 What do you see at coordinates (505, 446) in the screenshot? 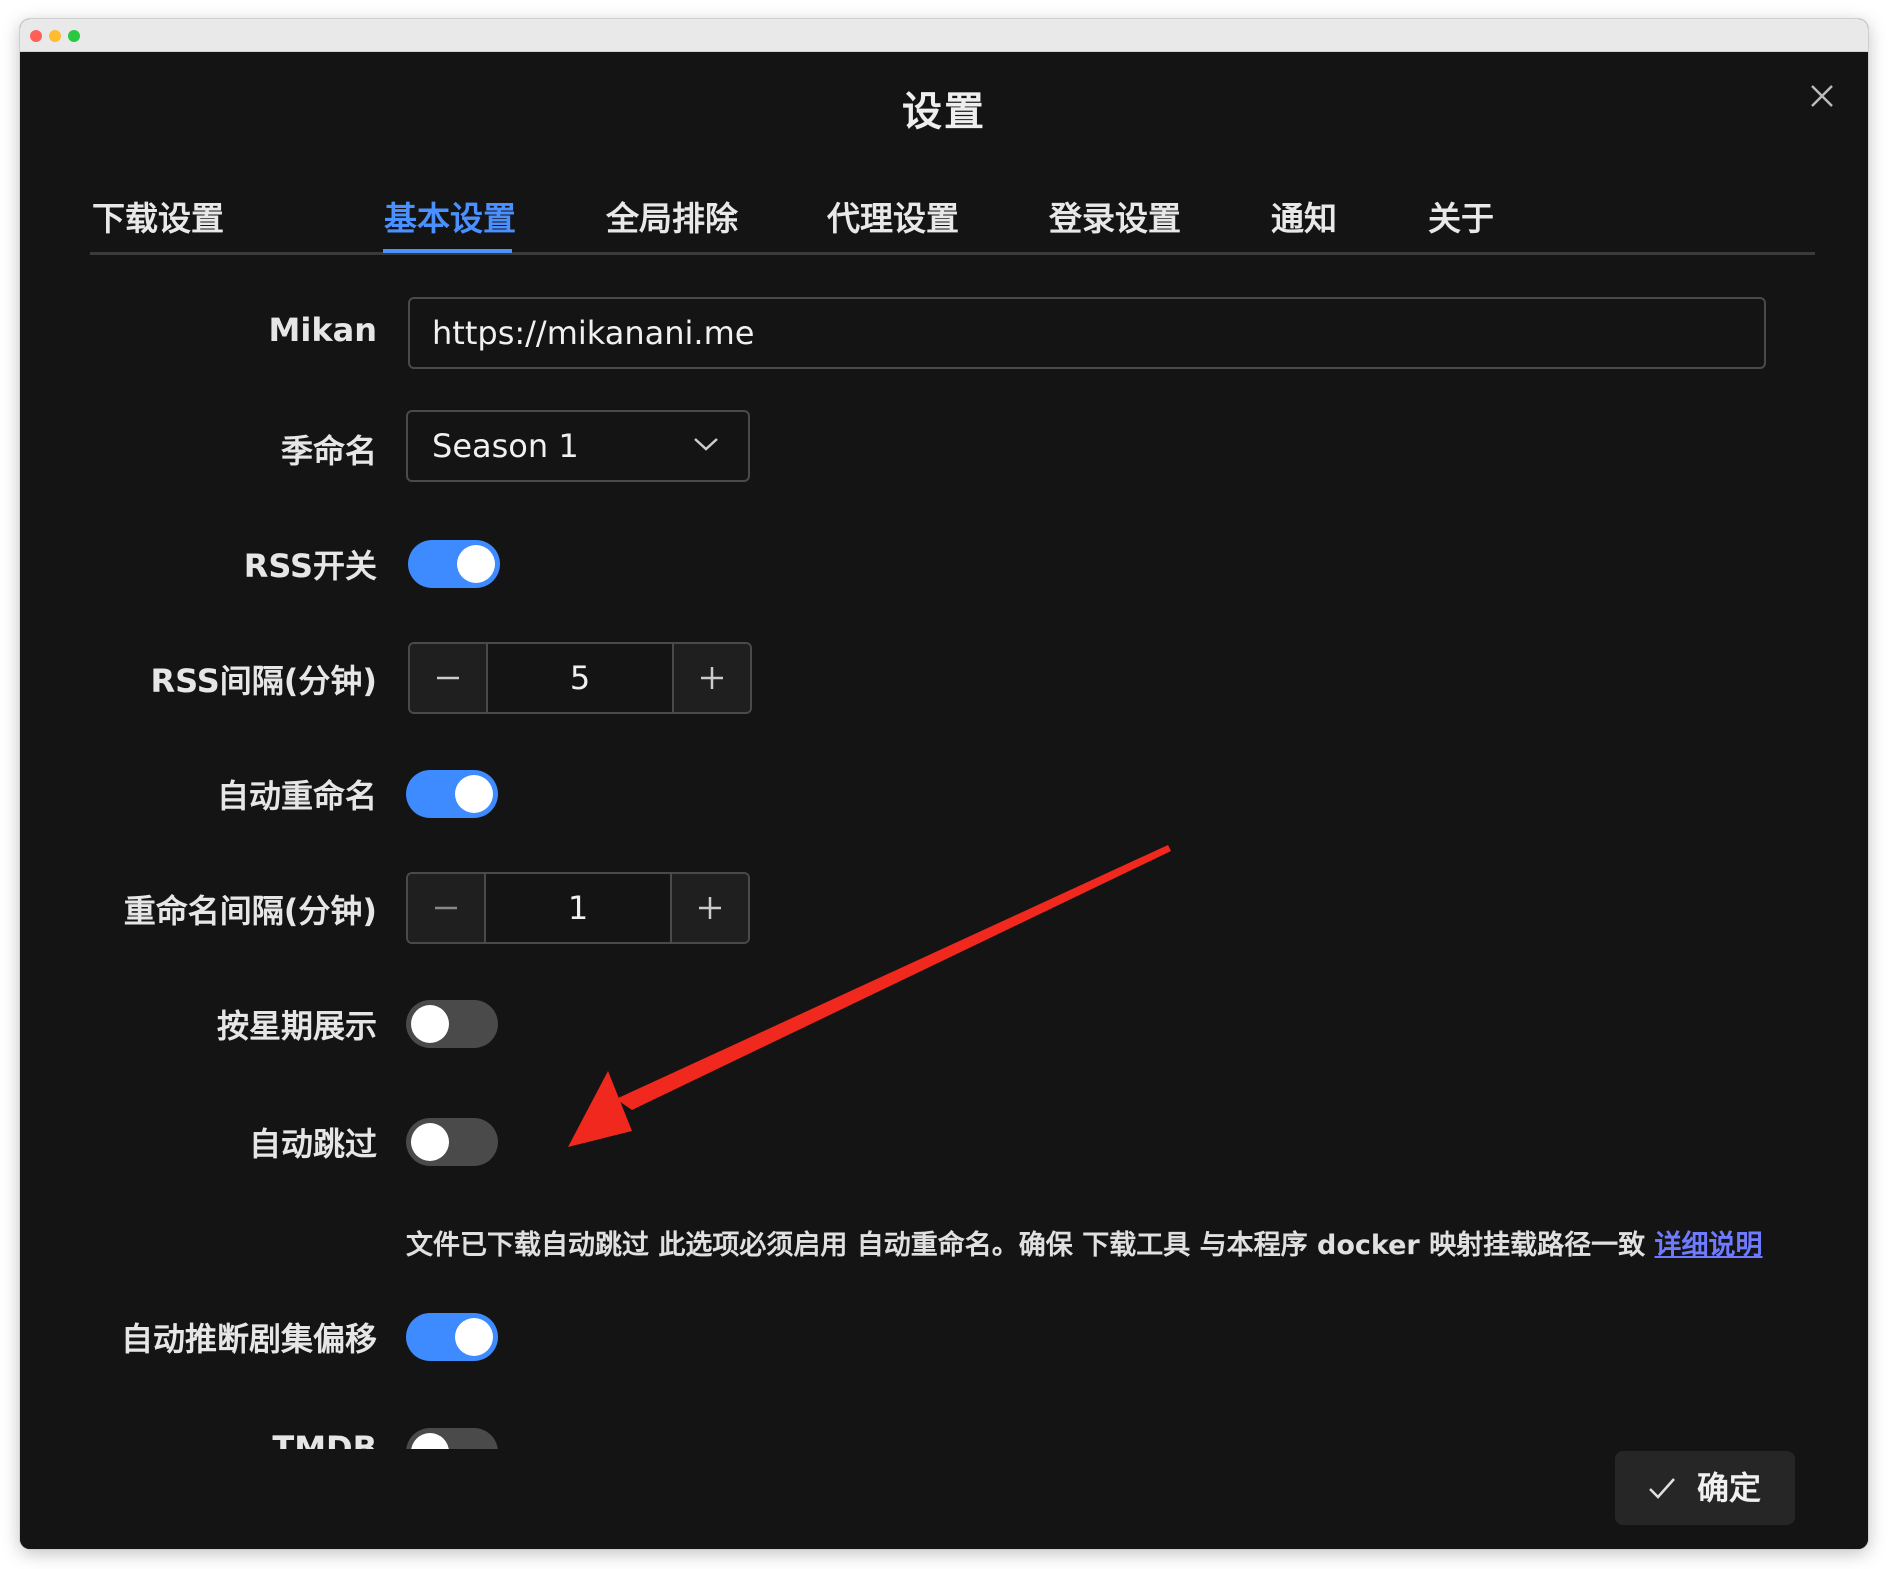
I see `season-name-value: Season 1` at bounding box center [505, 446].